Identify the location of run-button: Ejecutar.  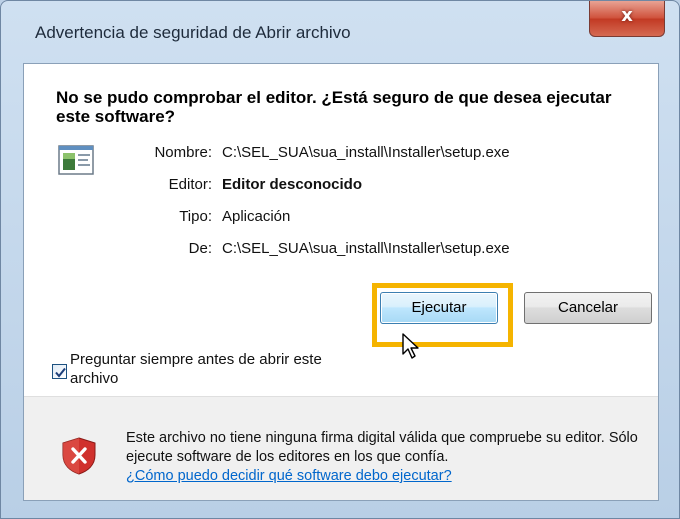
(439, 308).